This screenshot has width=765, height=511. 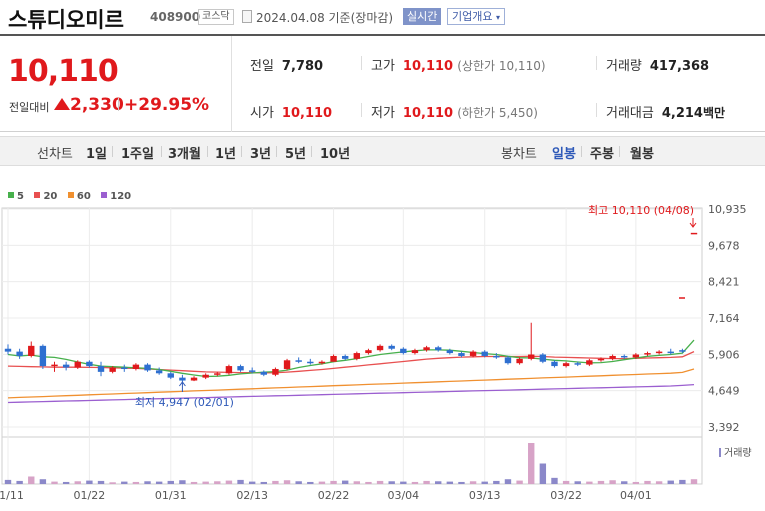 I want to click on max-annotation: 최고 10,110 (04/08), so click(x=641, y=210).